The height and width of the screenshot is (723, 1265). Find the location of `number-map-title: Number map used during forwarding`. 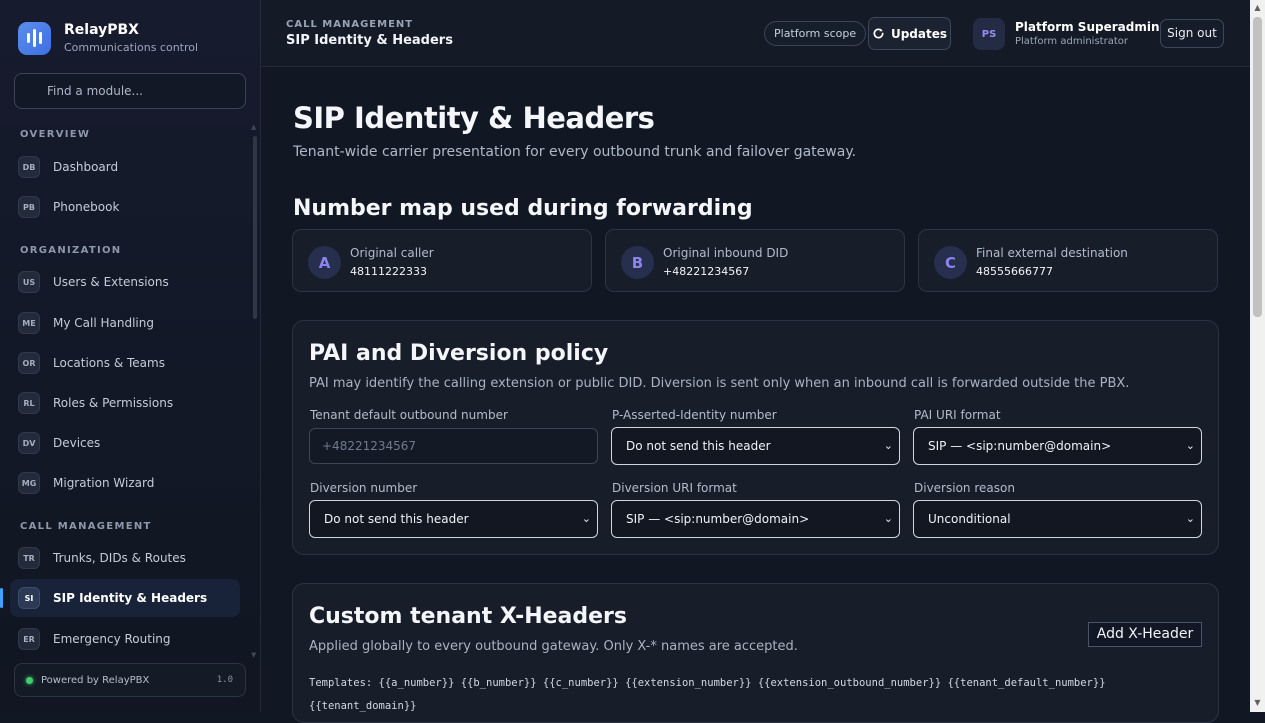

number-map-title: Number map used during forwarding is located at coordinates (523, 208).